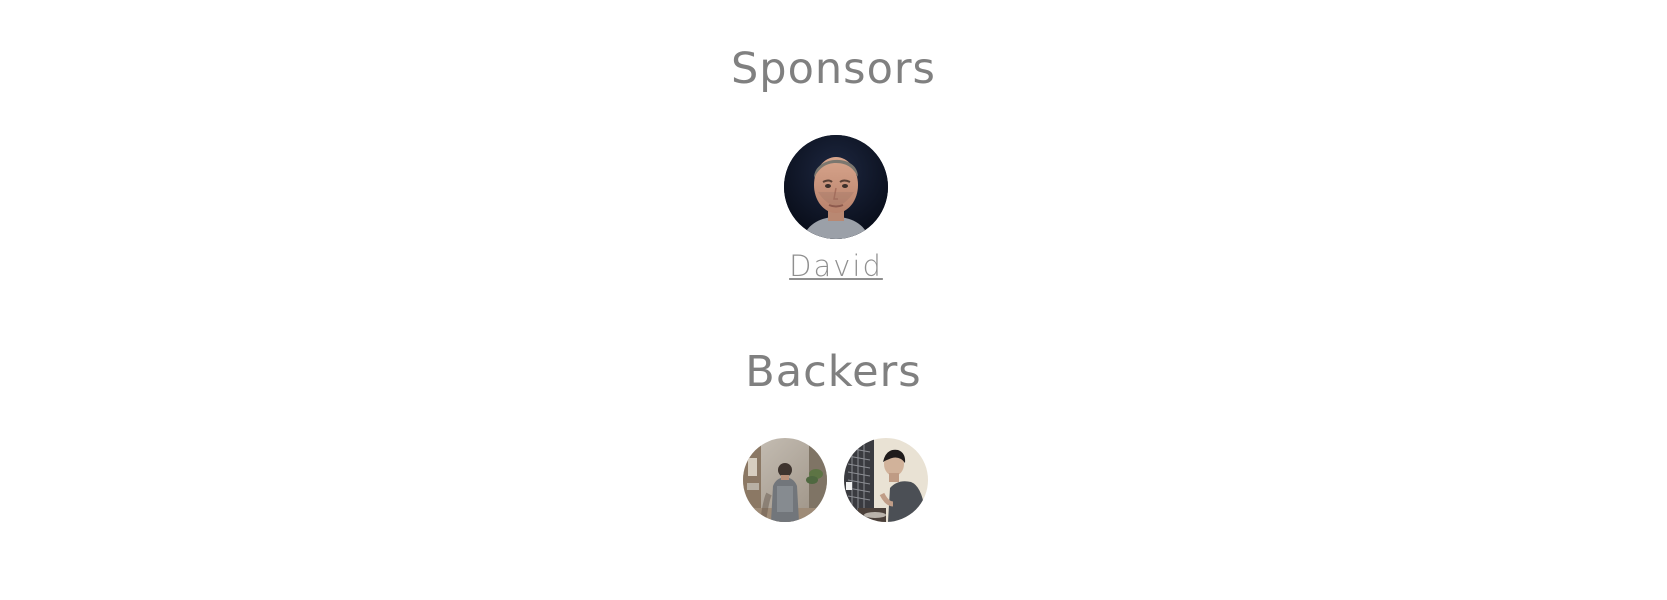 The image size is (1667, 600). What do you see at coordinates (833, 372) in the screenshot?
I see `backers-heading: Backers` at bounding box center [833, 372].